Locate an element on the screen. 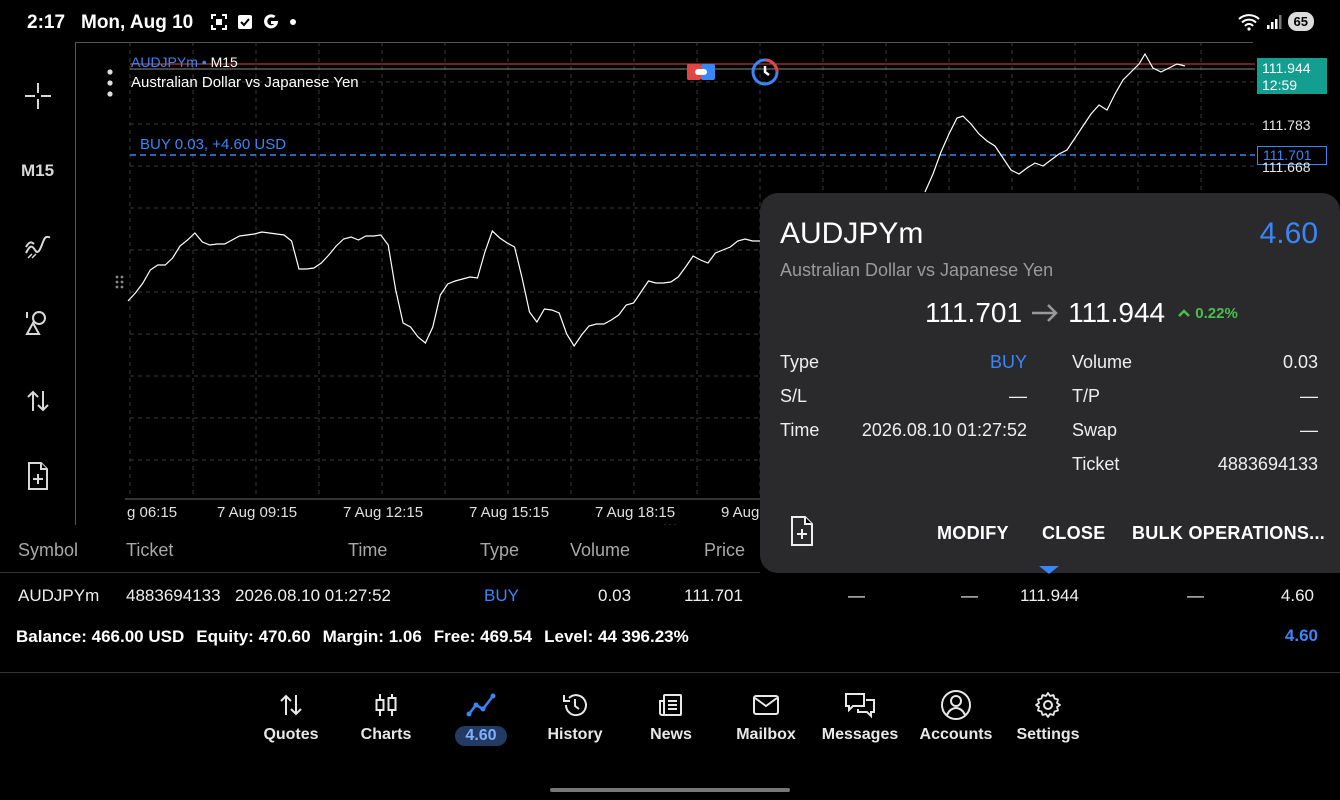 The image size is (1340, 800). indicators-button is located at coordinates (37, 246).